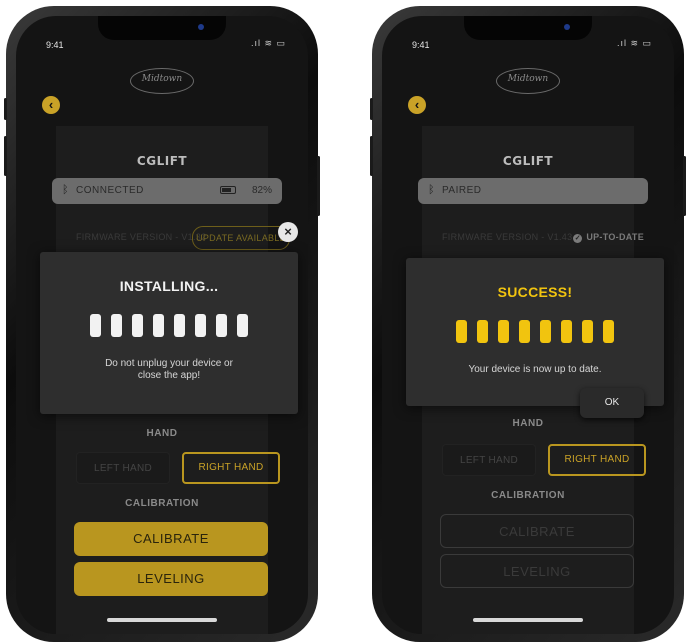 This screenshot has height=642, width=686. I want to click on power-button, so click(318, 186).